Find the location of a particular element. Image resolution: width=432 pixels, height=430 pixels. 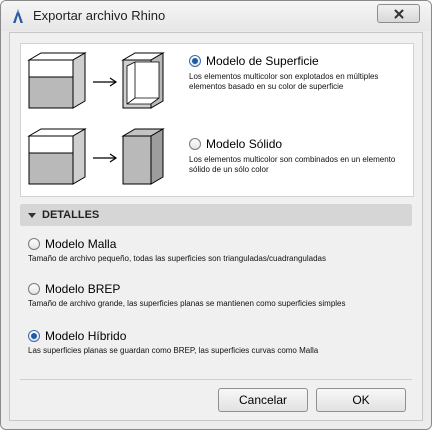

brep-model-option: Modelo BREP is located at coordinates (74, 289).